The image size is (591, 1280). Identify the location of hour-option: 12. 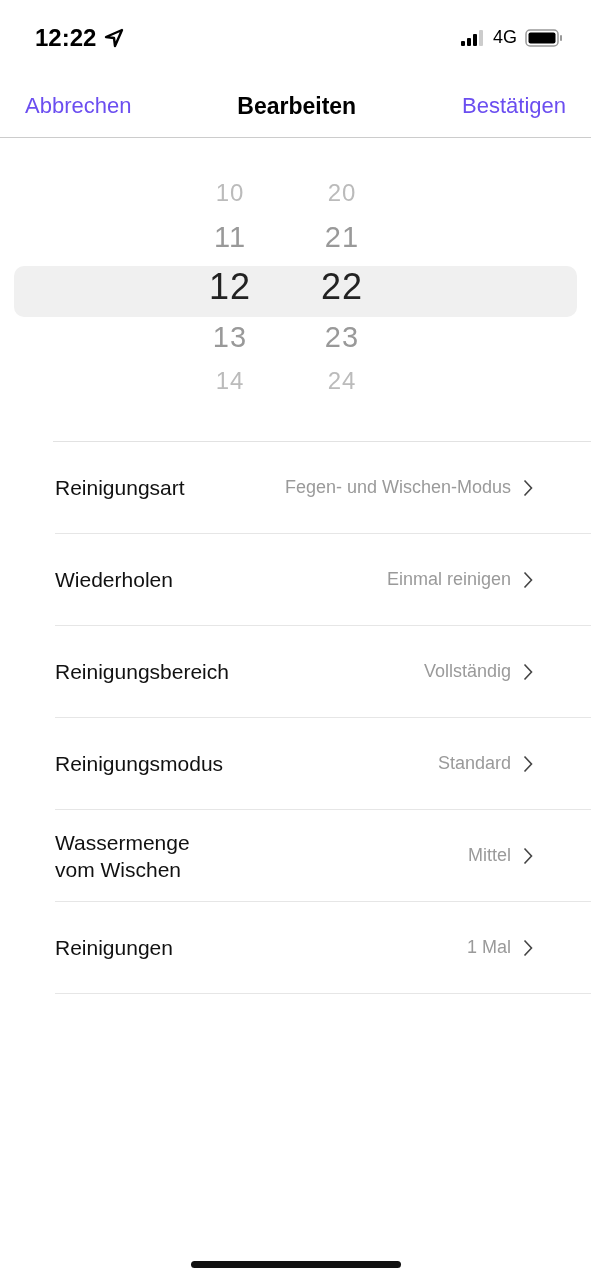
(229, 287).